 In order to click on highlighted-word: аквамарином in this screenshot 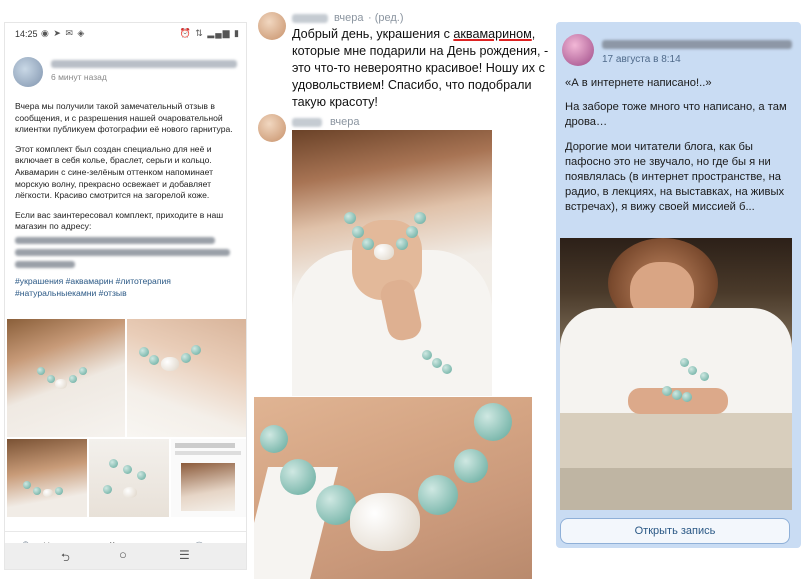, I will do `click(492, 34)`.